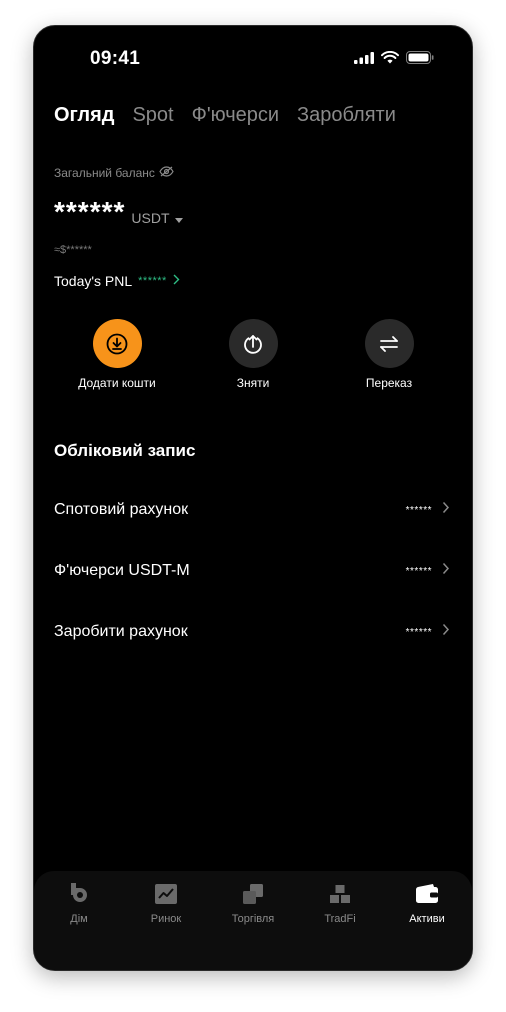 The image size is (506, 1012). What do you see at coordinates (121, 509) in the screenshot?
I see `account-name: Спотовий рахунок` at bounding box center [121, 509].